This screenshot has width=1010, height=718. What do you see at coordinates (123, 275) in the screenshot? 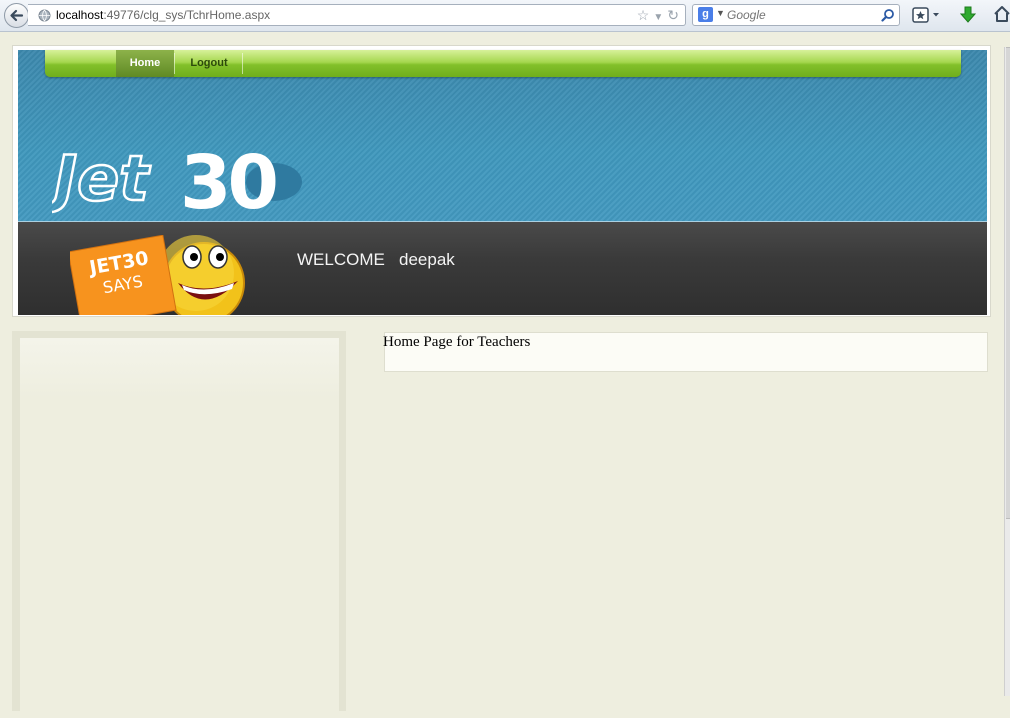
I see `jet30-says-badge: JET30 SAYS` at bounding box center [123, 275].